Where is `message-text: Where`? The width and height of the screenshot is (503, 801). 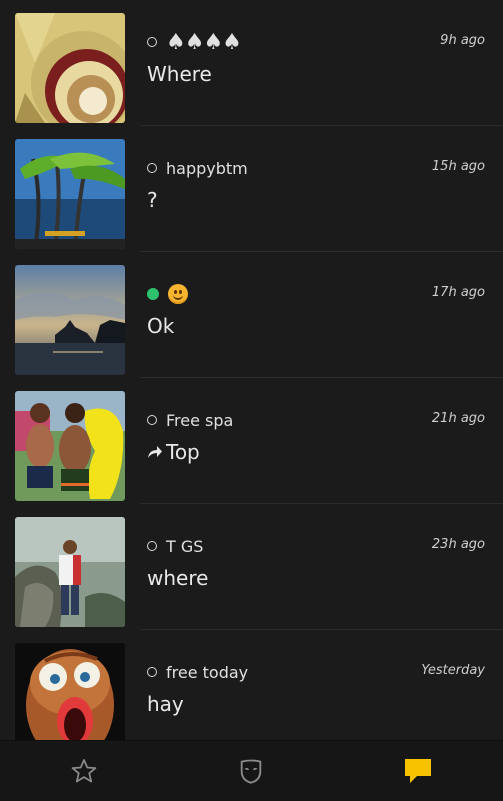 message-text: Where is located at coordinates (179, 74).